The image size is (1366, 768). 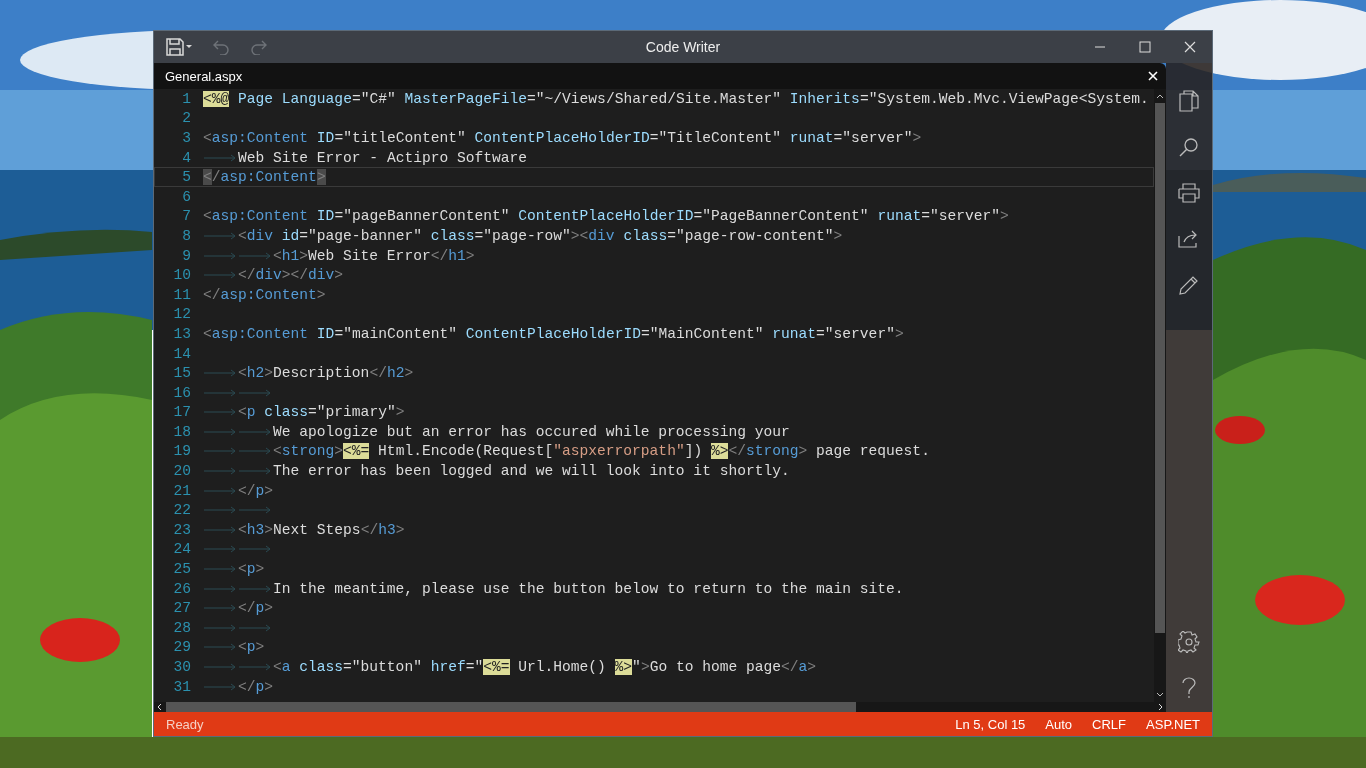 I want to click on status-item: CRLF, so click(x=1109, y=724).